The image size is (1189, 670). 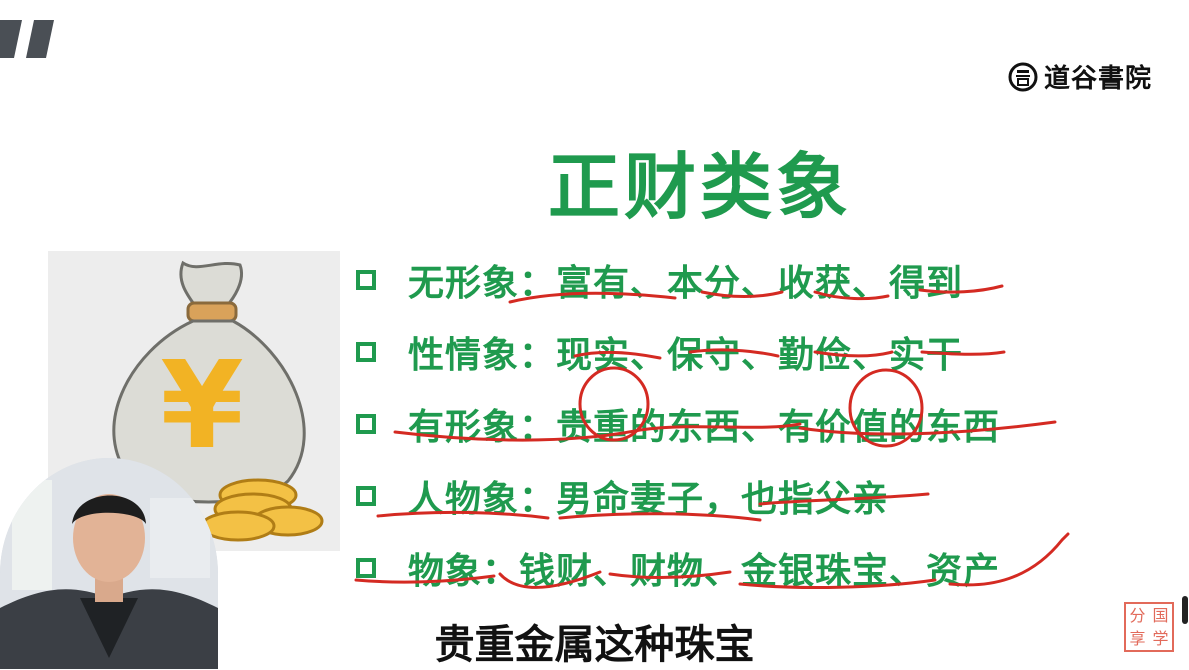 I want to click on bullet-value: 富有、本分、收获、得到, so click(x=760, y=283).